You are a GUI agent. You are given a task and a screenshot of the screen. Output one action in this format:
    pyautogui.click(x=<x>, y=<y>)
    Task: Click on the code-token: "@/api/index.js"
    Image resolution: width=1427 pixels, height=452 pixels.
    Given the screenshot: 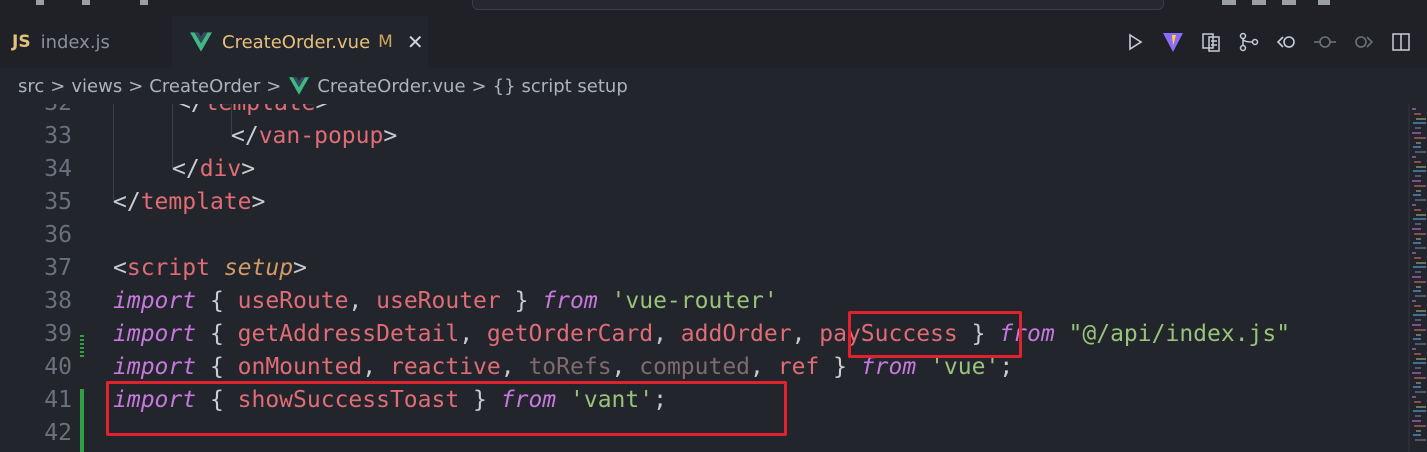 What is the action you would take?
    pyautogui.click(x=1179, y=334)
    